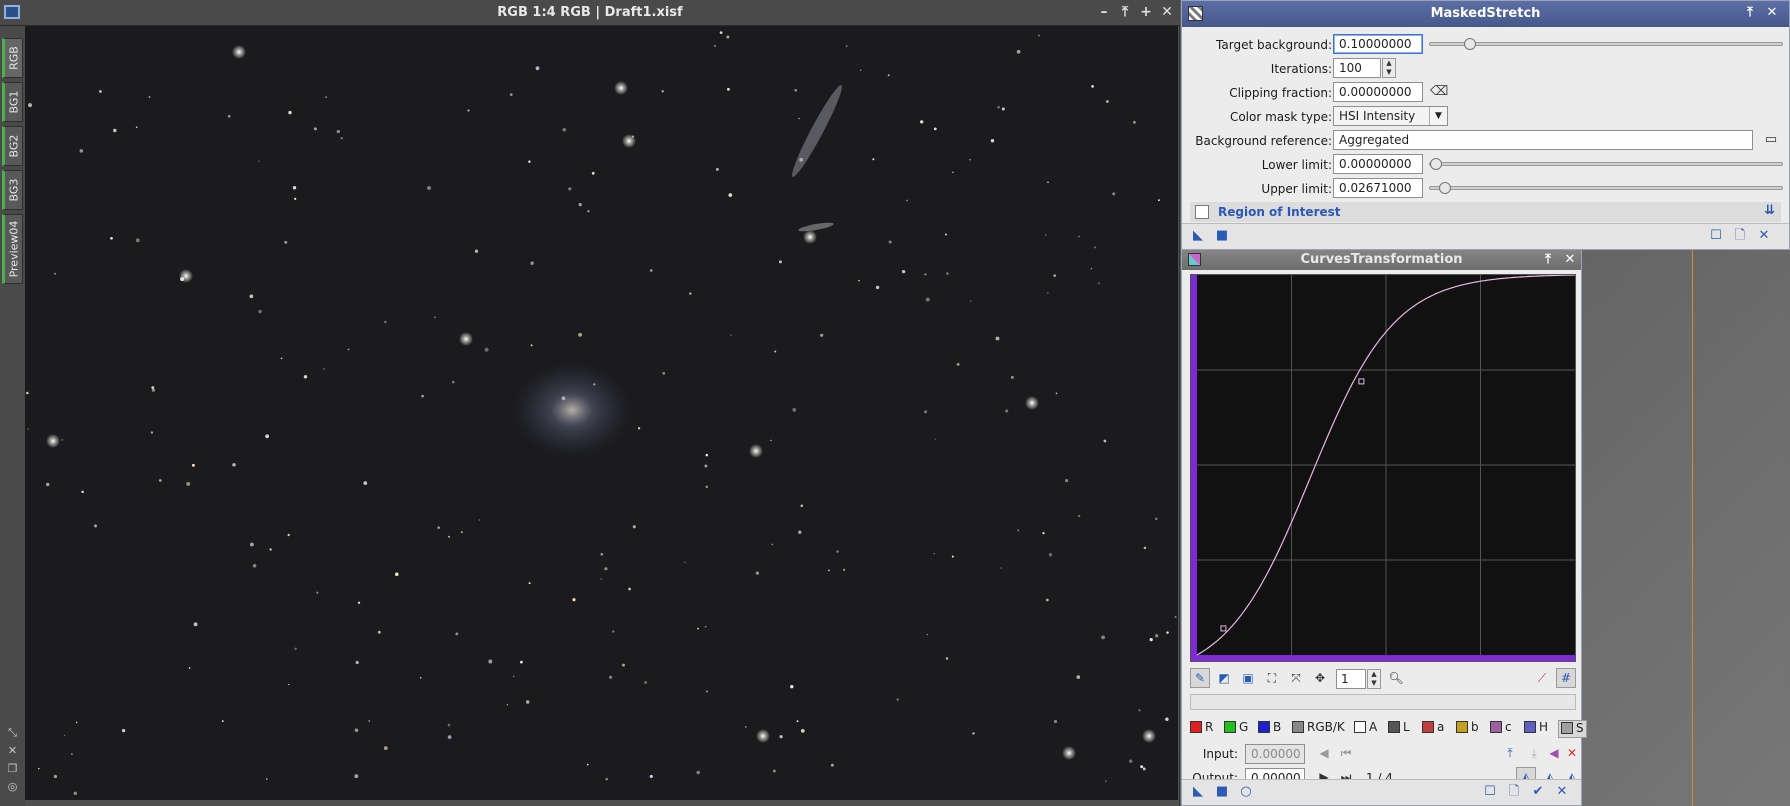 The height and width of the screenshot is (806, 1790). I want to click on channel-h: H, so click(1536, 729).